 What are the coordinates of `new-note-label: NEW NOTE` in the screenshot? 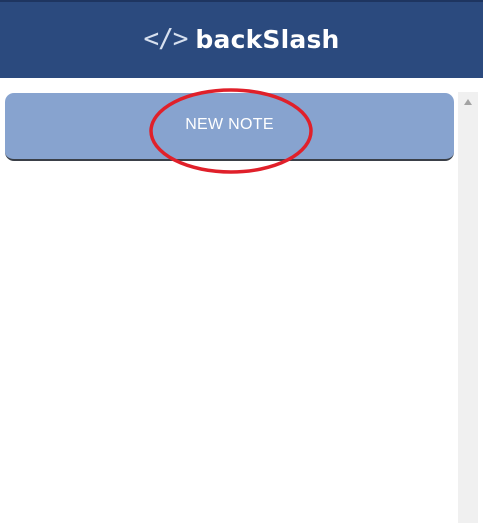 It's located at (229, 124).